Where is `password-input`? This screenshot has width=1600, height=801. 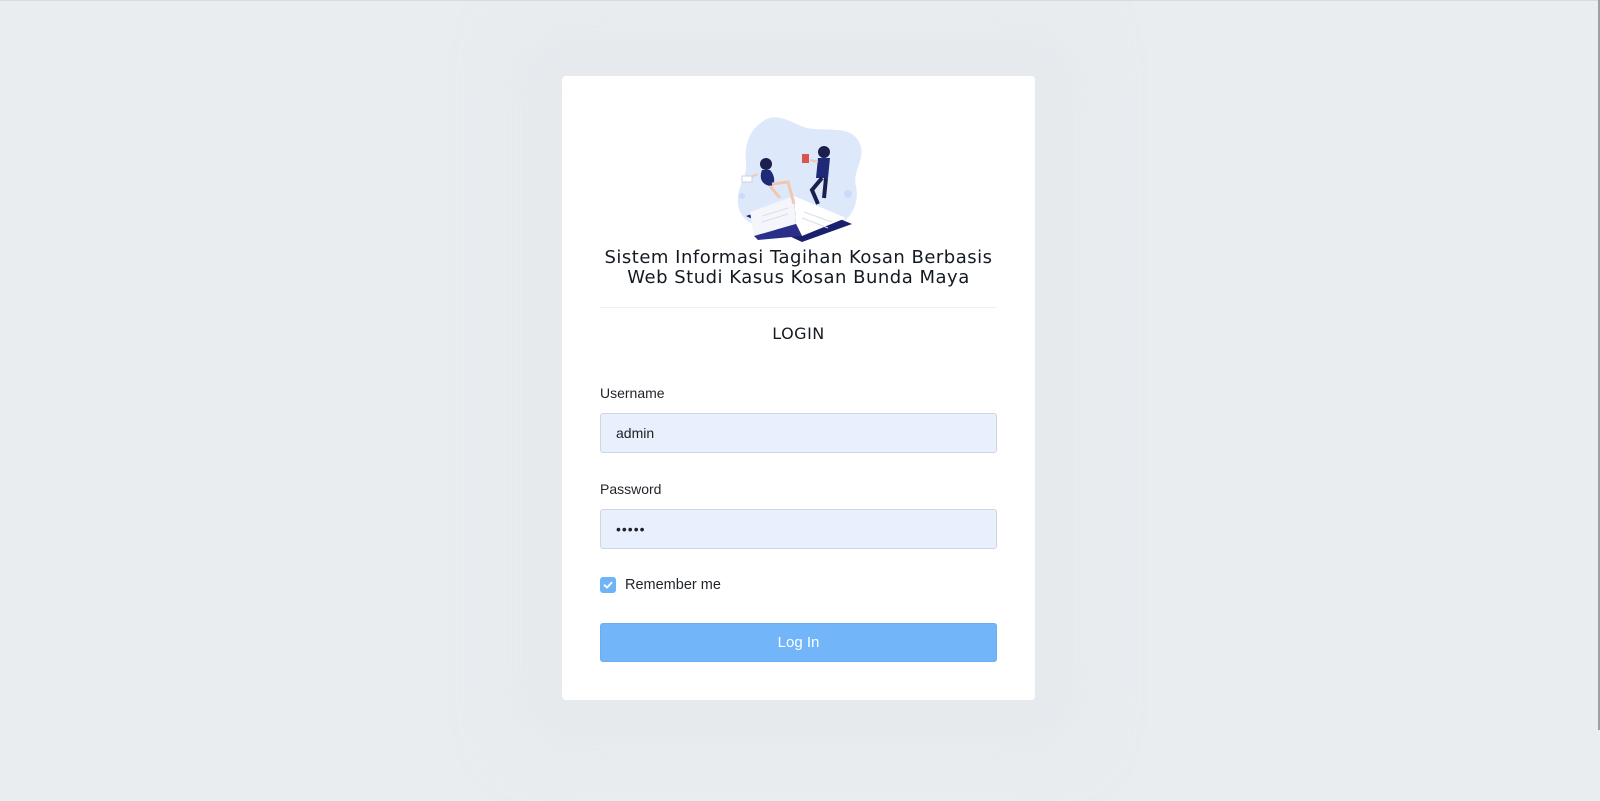
password-input is located at coordinates (798, 529).